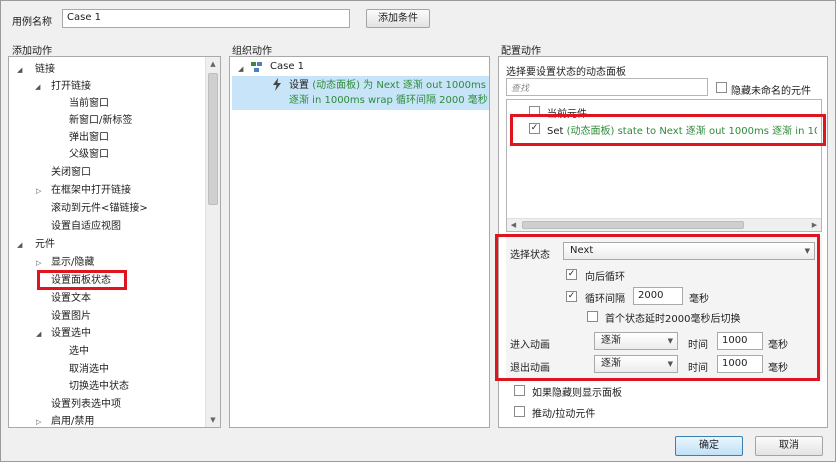  What do you see at coordinates (513, 225) in the screenshot?
I see `scroll-left-icon: ◀` at bounding box center [513, 225].